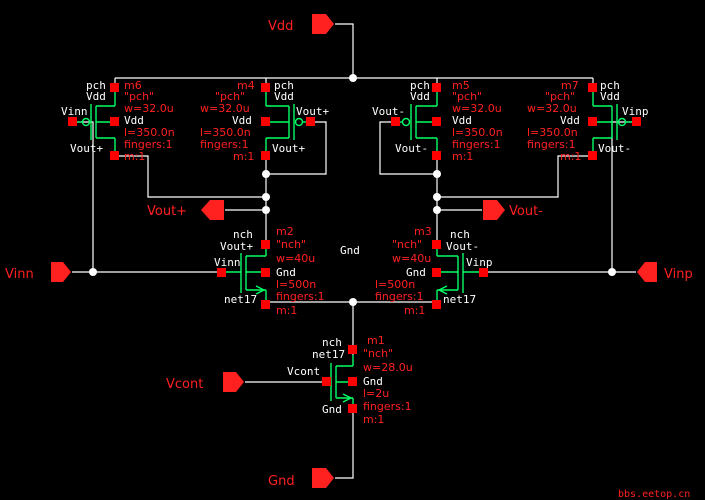  What do you see at coordinates (303, 371) in the screenshot?
I see `m1-gate: Vcont` at bounding box center [303, 371].